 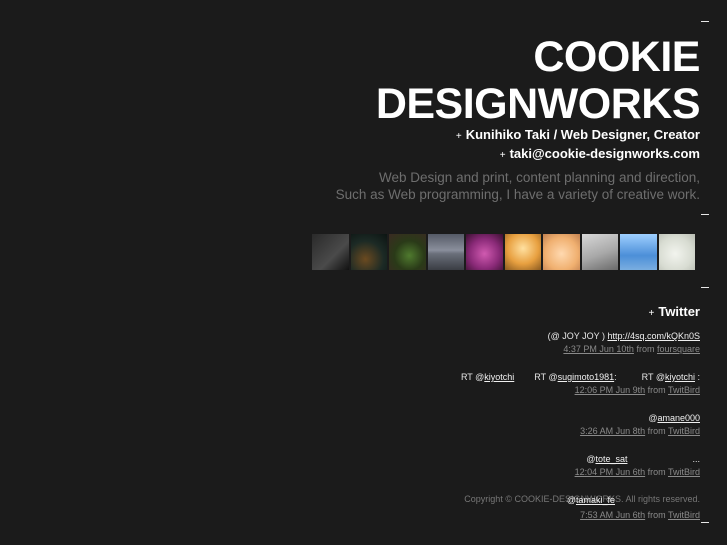 What do you see at coordinates (604, 153) in the screenshot?
I see `email-text: taki@cookie-designworks.com` at bounding box center [604, 153].